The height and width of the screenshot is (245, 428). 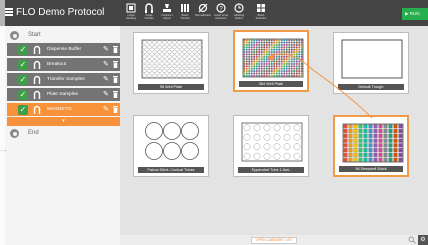 I want to click on step-label: Transfer Samples, so click(x=66, y=79).